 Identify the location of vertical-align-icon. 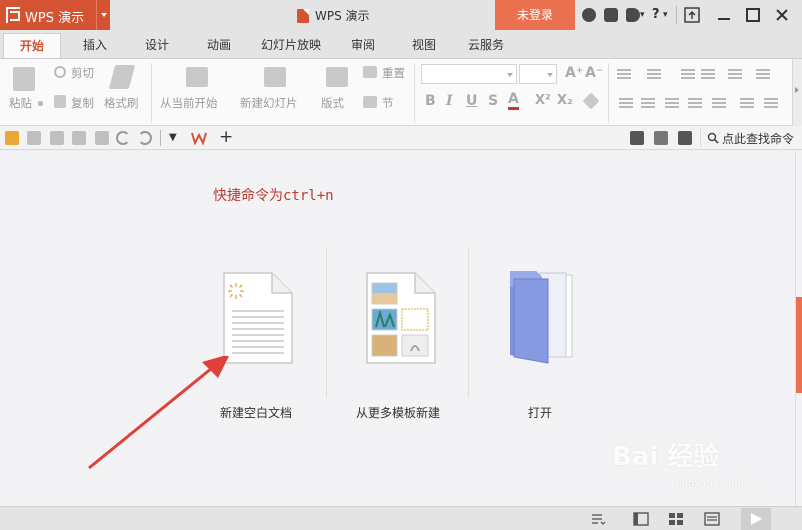
(747, 103).